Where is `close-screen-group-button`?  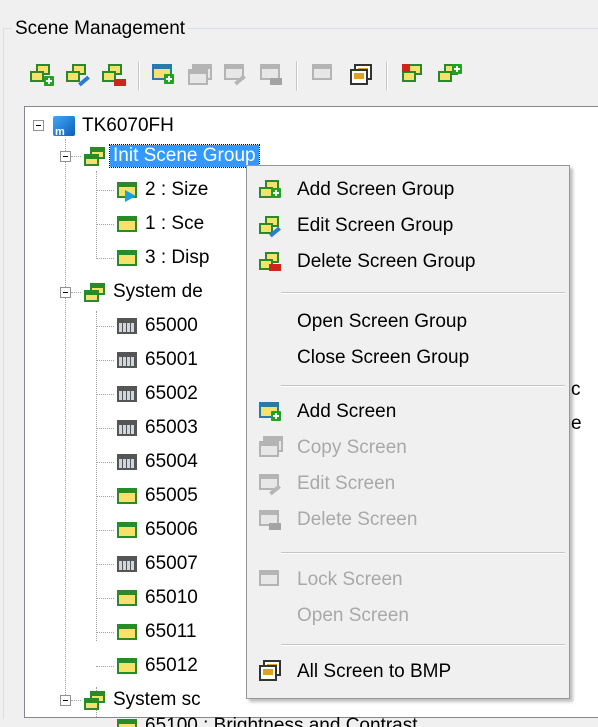
close-screen-group-button is located at coordinates (450, 75).